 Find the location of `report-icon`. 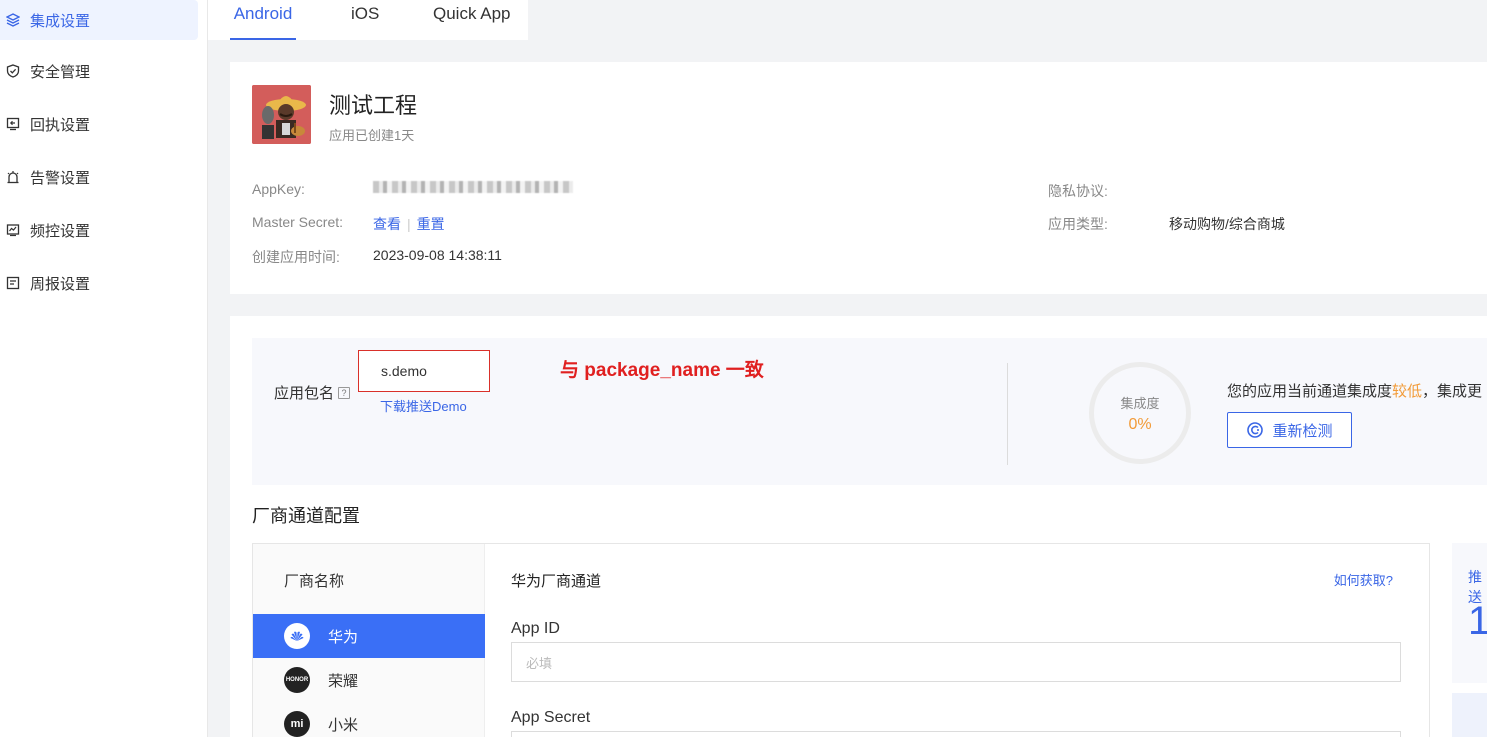

report-icon is located at coordinates (13, 283).